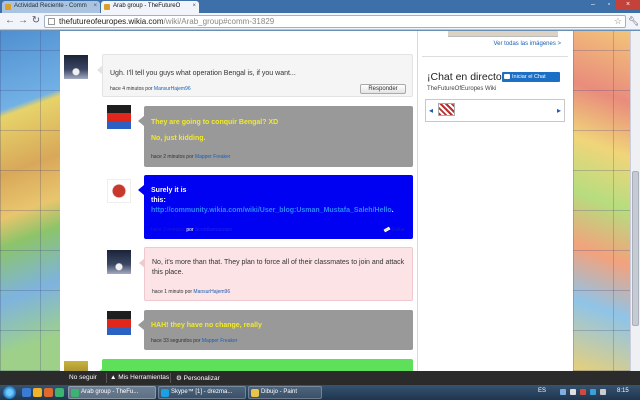 Image resolution: width=640 pixels, height=400 pixels. I want to click on reload-icon: ↻, so click(36, 21).